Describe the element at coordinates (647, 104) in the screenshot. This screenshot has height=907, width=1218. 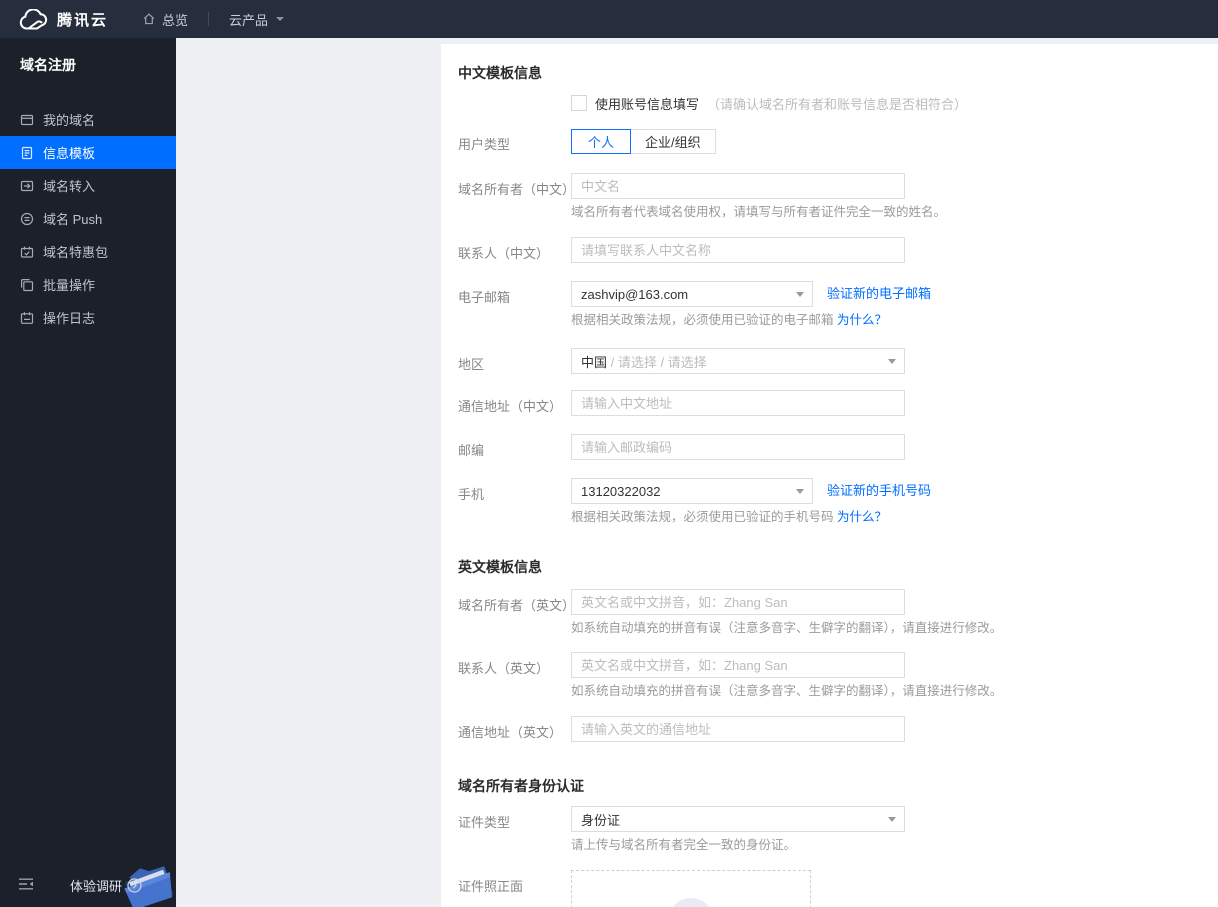
I see `use-account-info-label: 使用账号信息填写` at that location.